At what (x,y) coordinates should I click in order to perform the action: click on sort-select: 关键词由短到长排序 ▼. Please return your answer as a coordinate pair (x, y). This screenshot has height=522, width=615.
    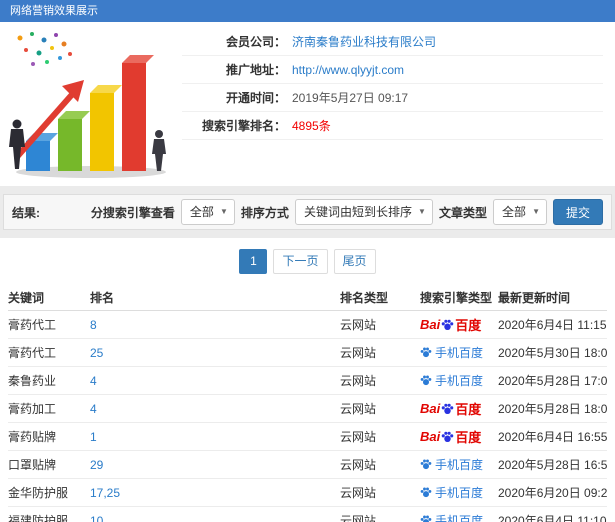
    Looking at the image, I should click on (364, 212).